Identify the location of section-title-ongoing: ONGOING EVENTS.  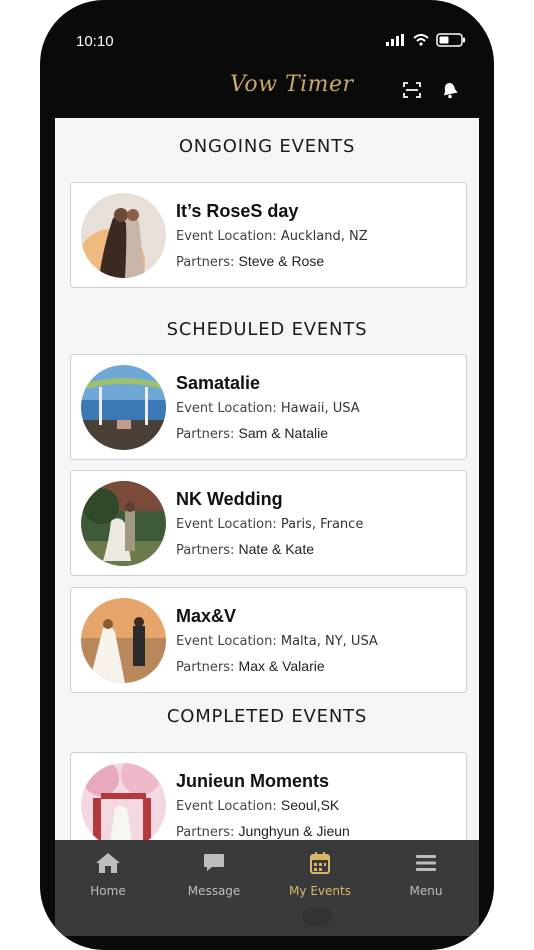
(267, 146).